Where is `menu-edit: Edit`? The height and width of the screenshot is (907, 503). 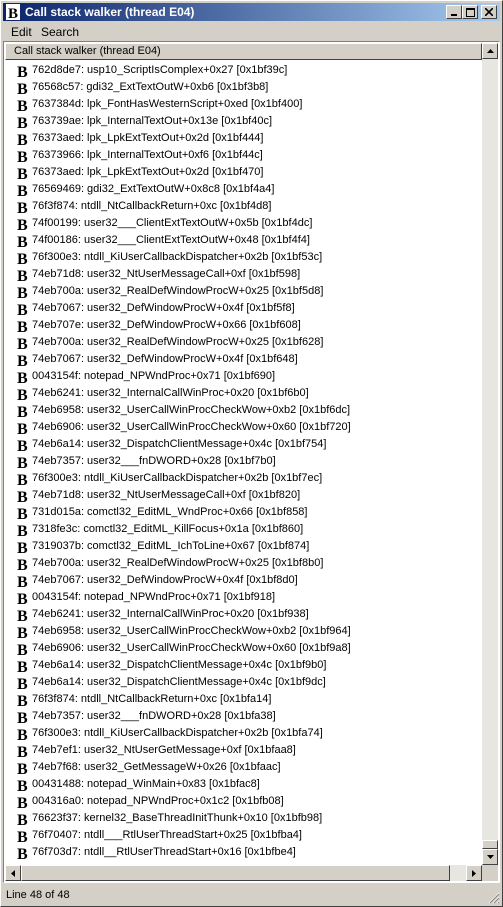 menu-edit: Edit is located at coordinates (21, 32).